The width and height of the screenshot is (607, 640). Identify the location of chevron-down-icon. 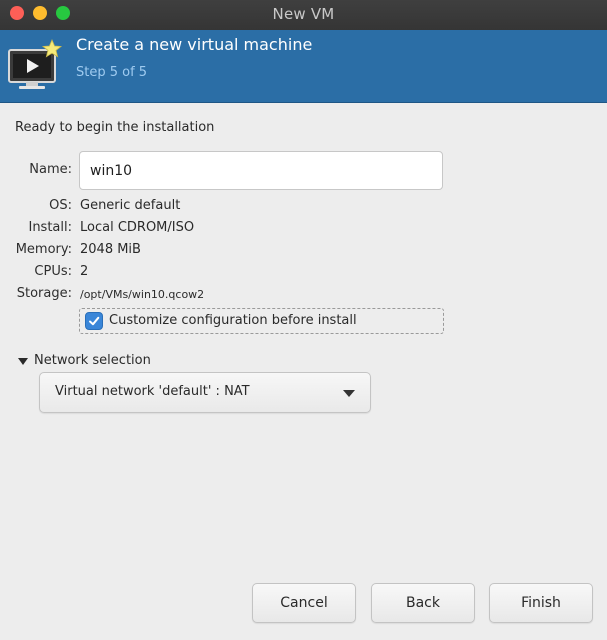
(349, 393).